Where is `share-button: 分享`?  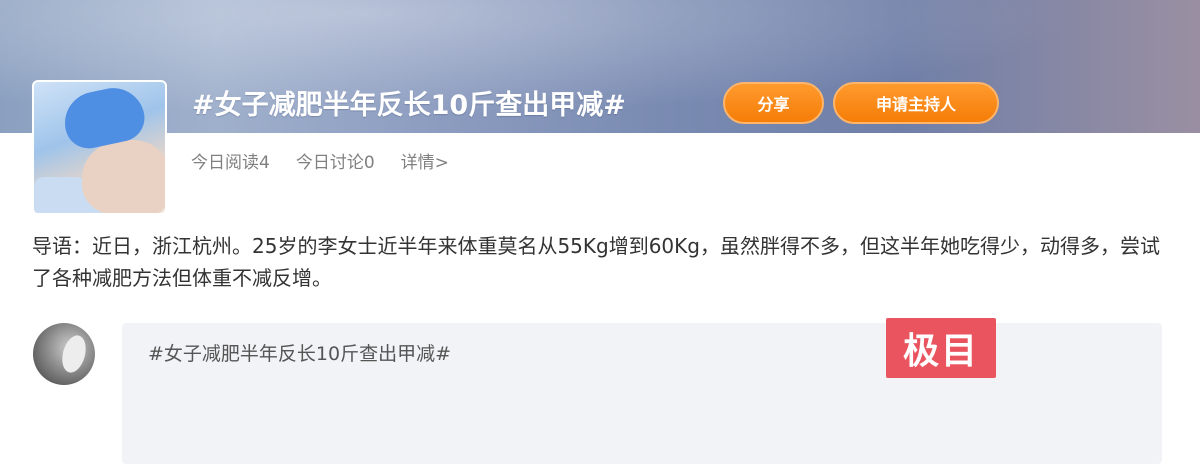 share-button: 分享 is located at coordinates (773, 103).